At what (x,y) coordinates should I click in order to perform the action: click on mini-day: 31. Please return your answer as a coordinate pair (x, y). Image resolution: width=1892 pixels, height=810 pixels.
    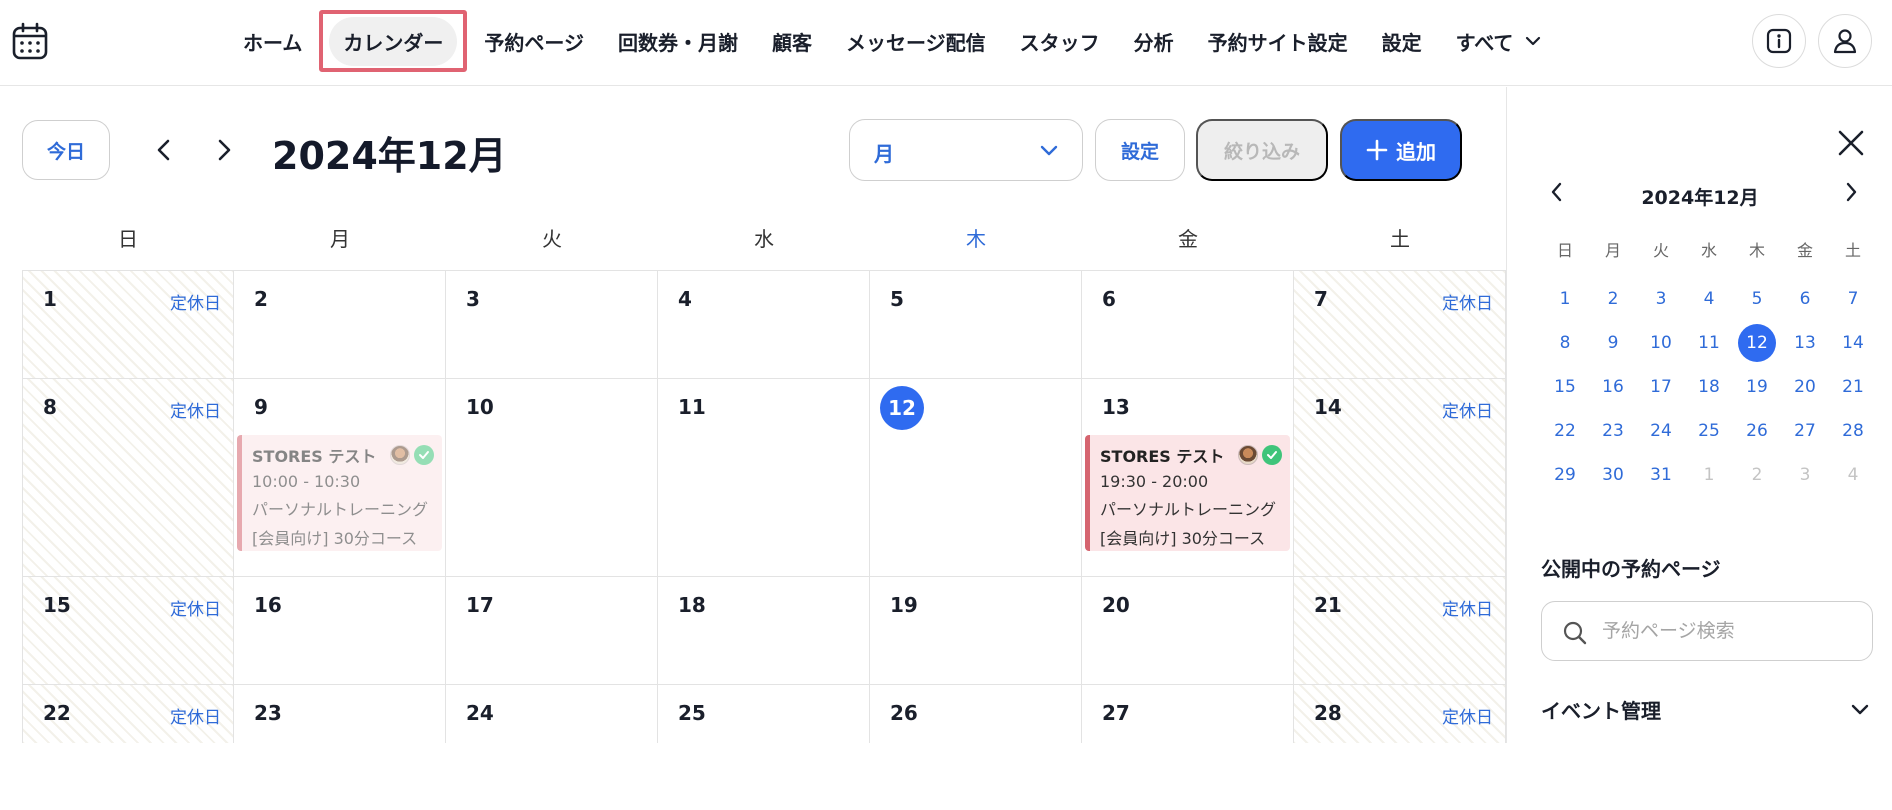
    Looking at the image, I should click on (1661, 475).